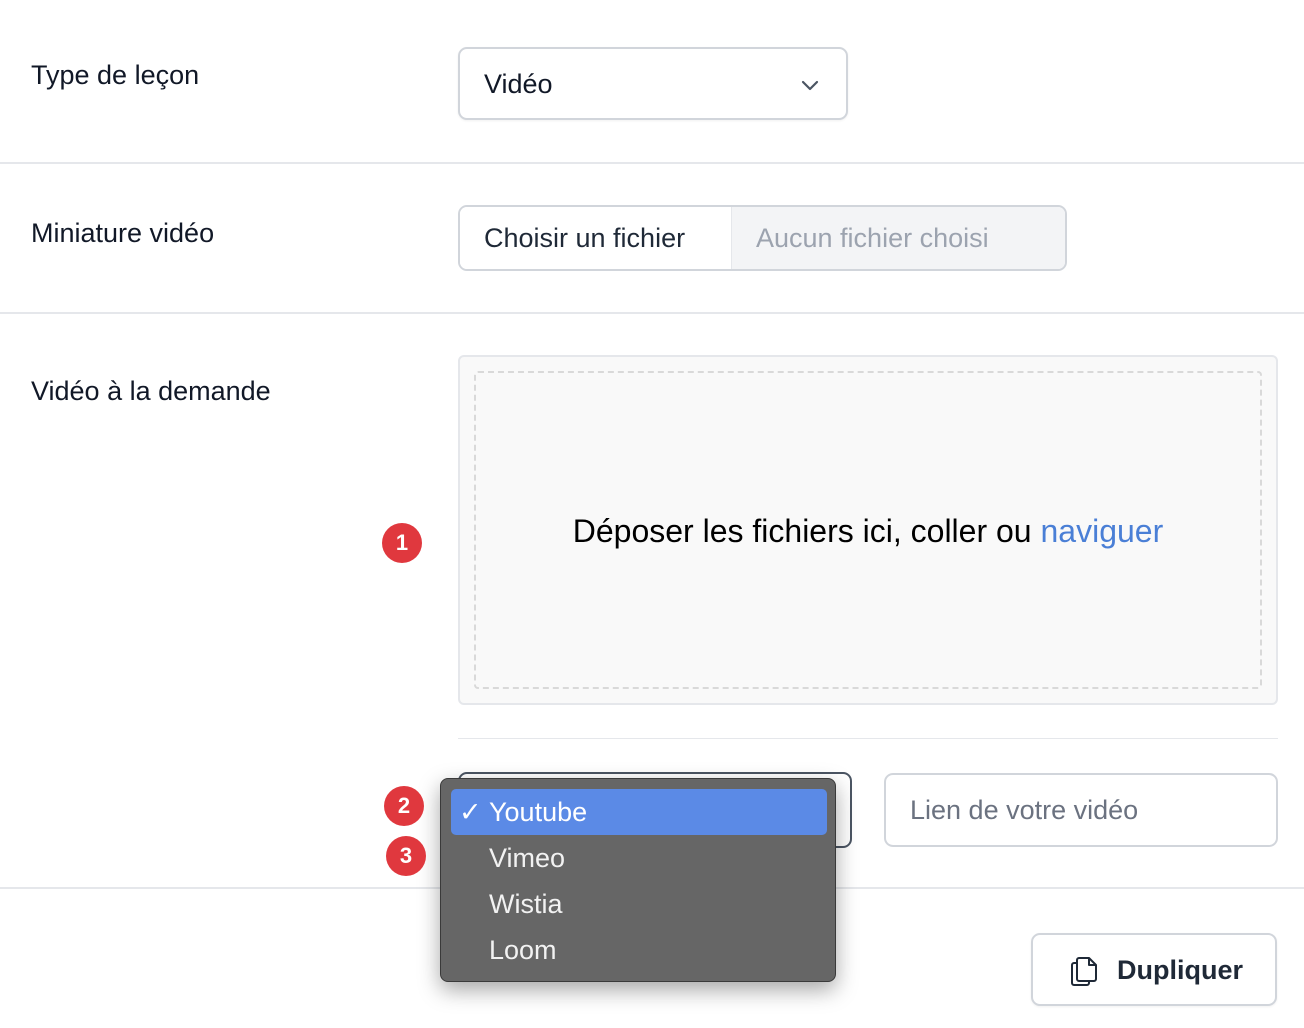 The width and height of the screenshot is (1304, 1028). I want to click on chevron-down-icon, so click(810, 85).